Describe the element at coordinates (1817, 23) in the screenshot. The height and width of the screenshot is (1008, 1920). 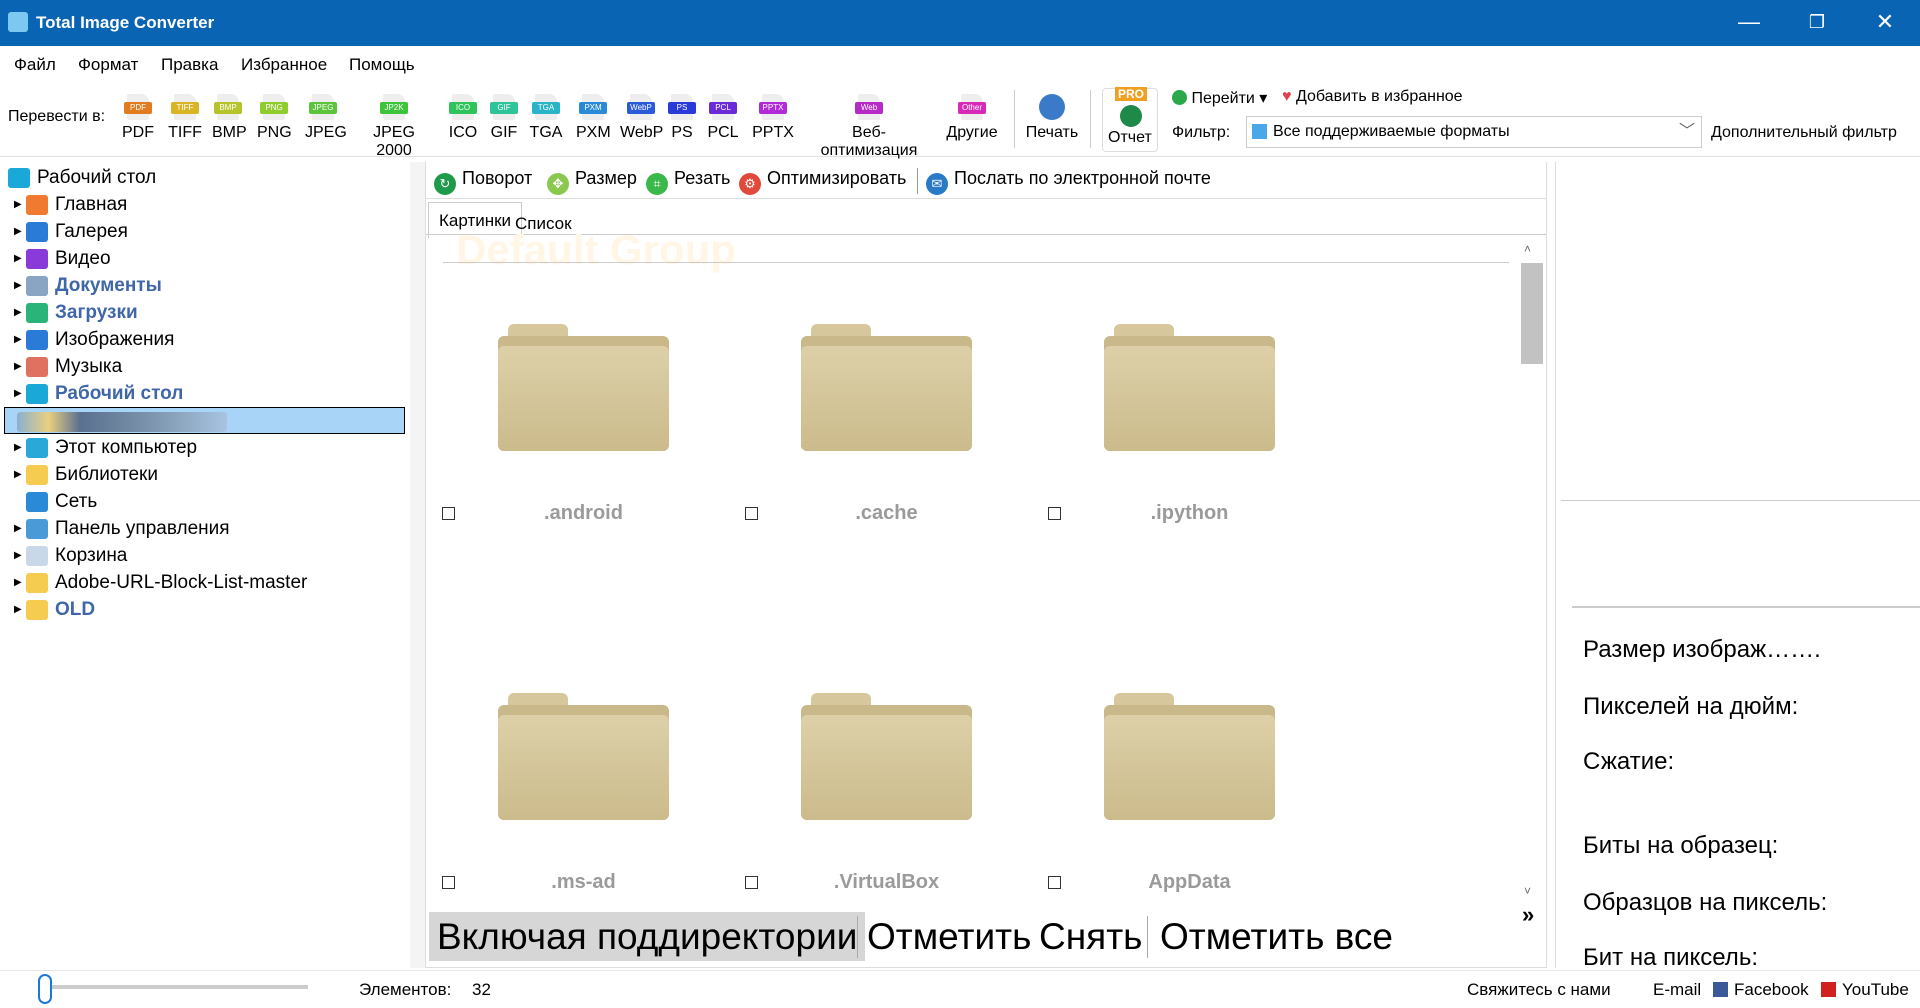
I see `restore-button: ❐` at that location.